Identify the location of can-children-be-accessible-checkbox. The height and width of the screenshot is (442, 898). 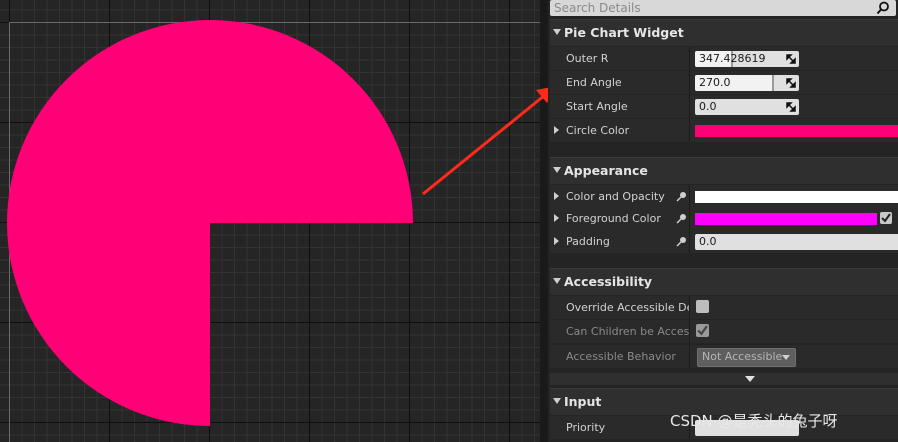
(702, 330).